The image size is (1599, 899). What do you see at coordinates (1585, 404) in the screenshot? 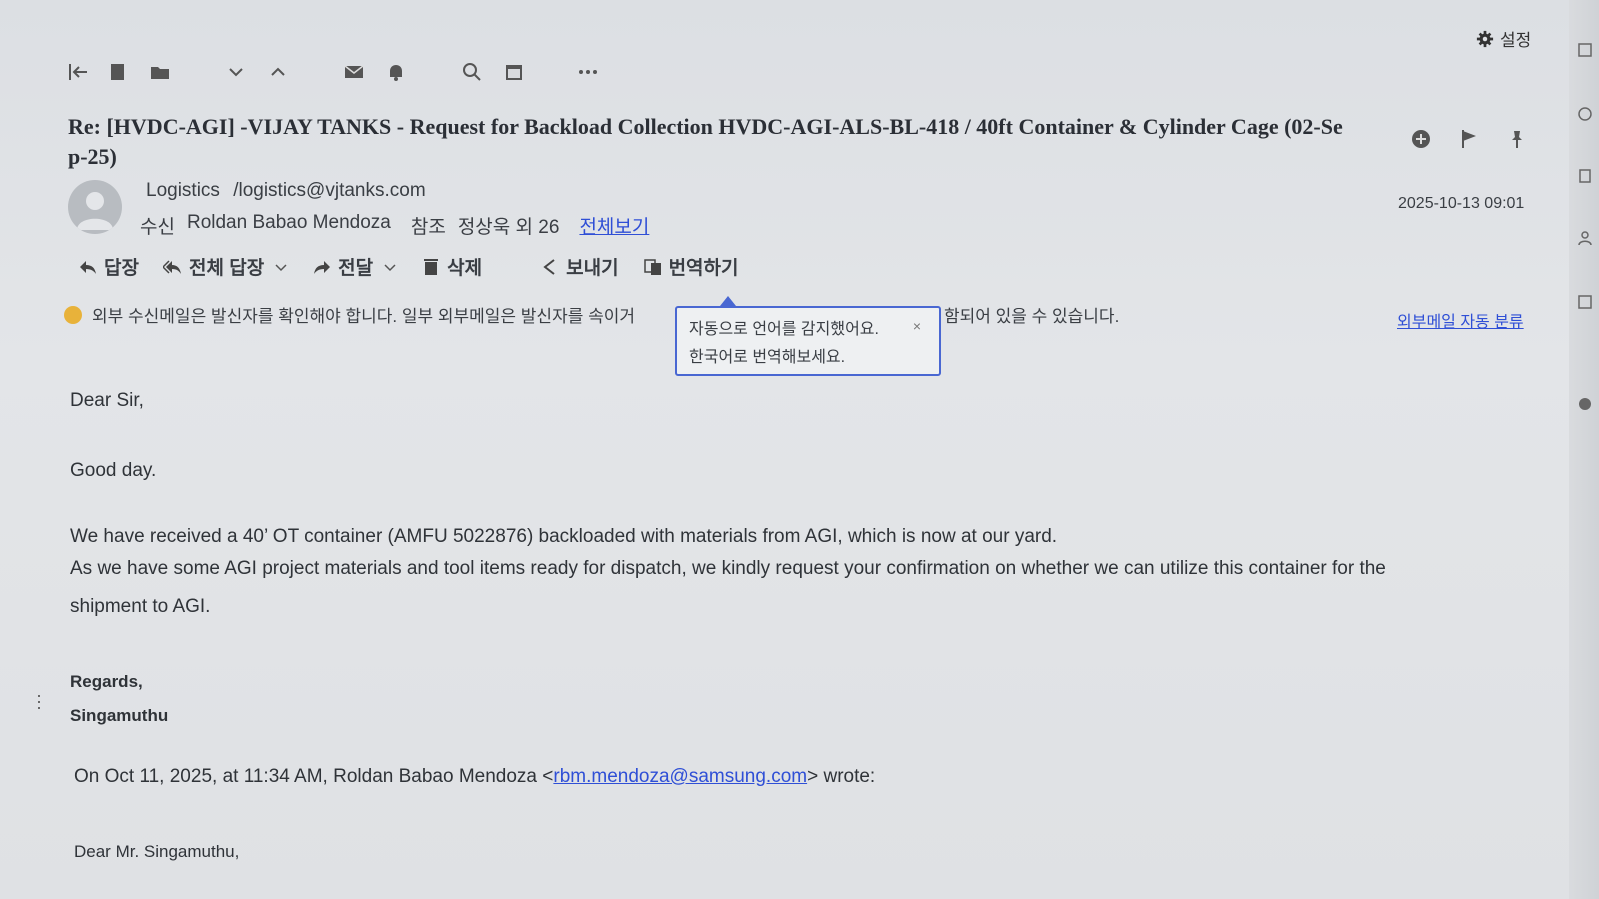
I see `globe-icon` at bounding box center [1585, 404].